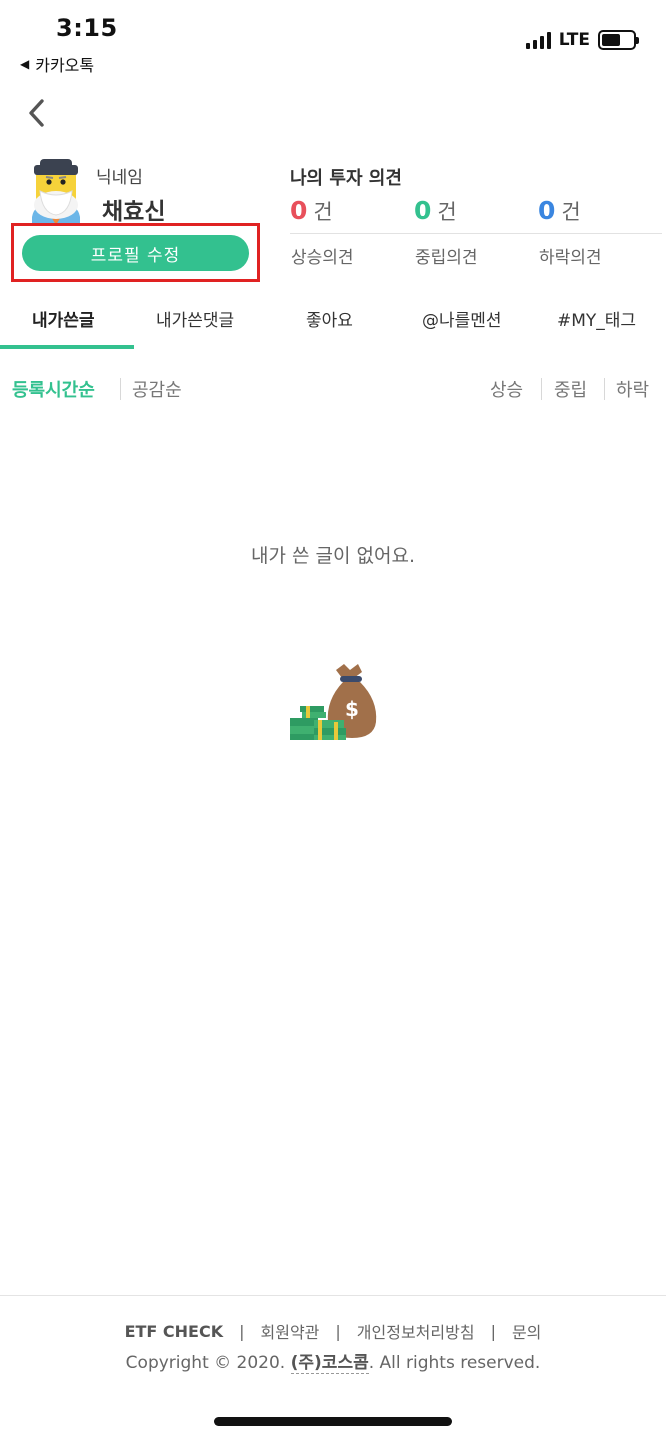  What do you see at coordinates (63, 318) in the screenshot?
I see `tab-my-posts: 내가쓴글` at bounding box center [63, 318].